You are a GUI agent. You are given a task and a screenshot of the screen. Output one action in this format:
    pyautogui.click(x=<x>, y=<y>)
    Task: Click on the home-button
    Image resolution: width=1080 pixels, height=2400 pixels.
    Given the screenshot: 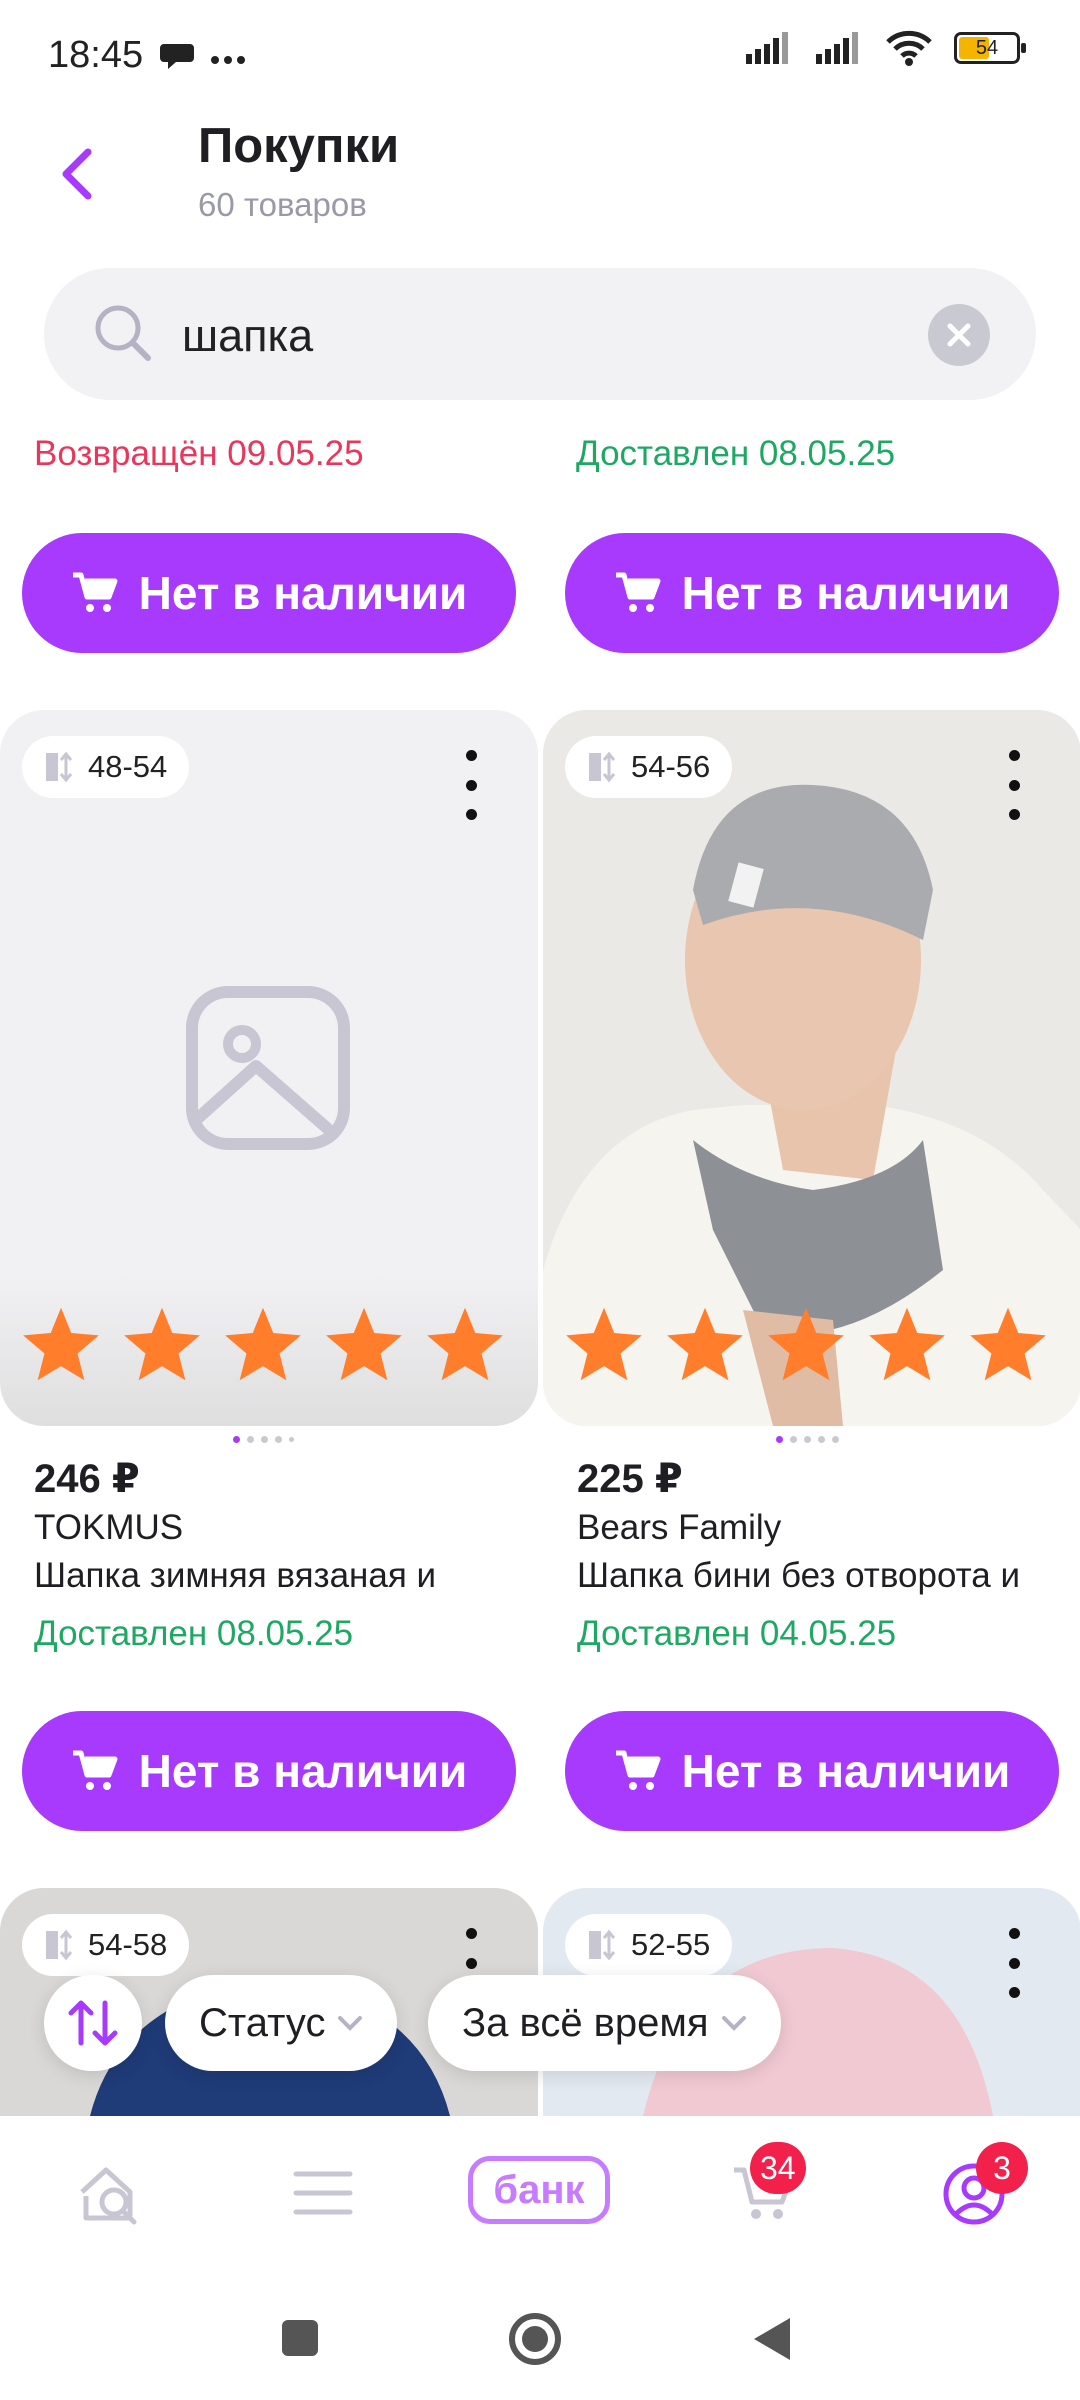 What is the action you would take?
    pyautogui.click(x=535, y=2341)
    